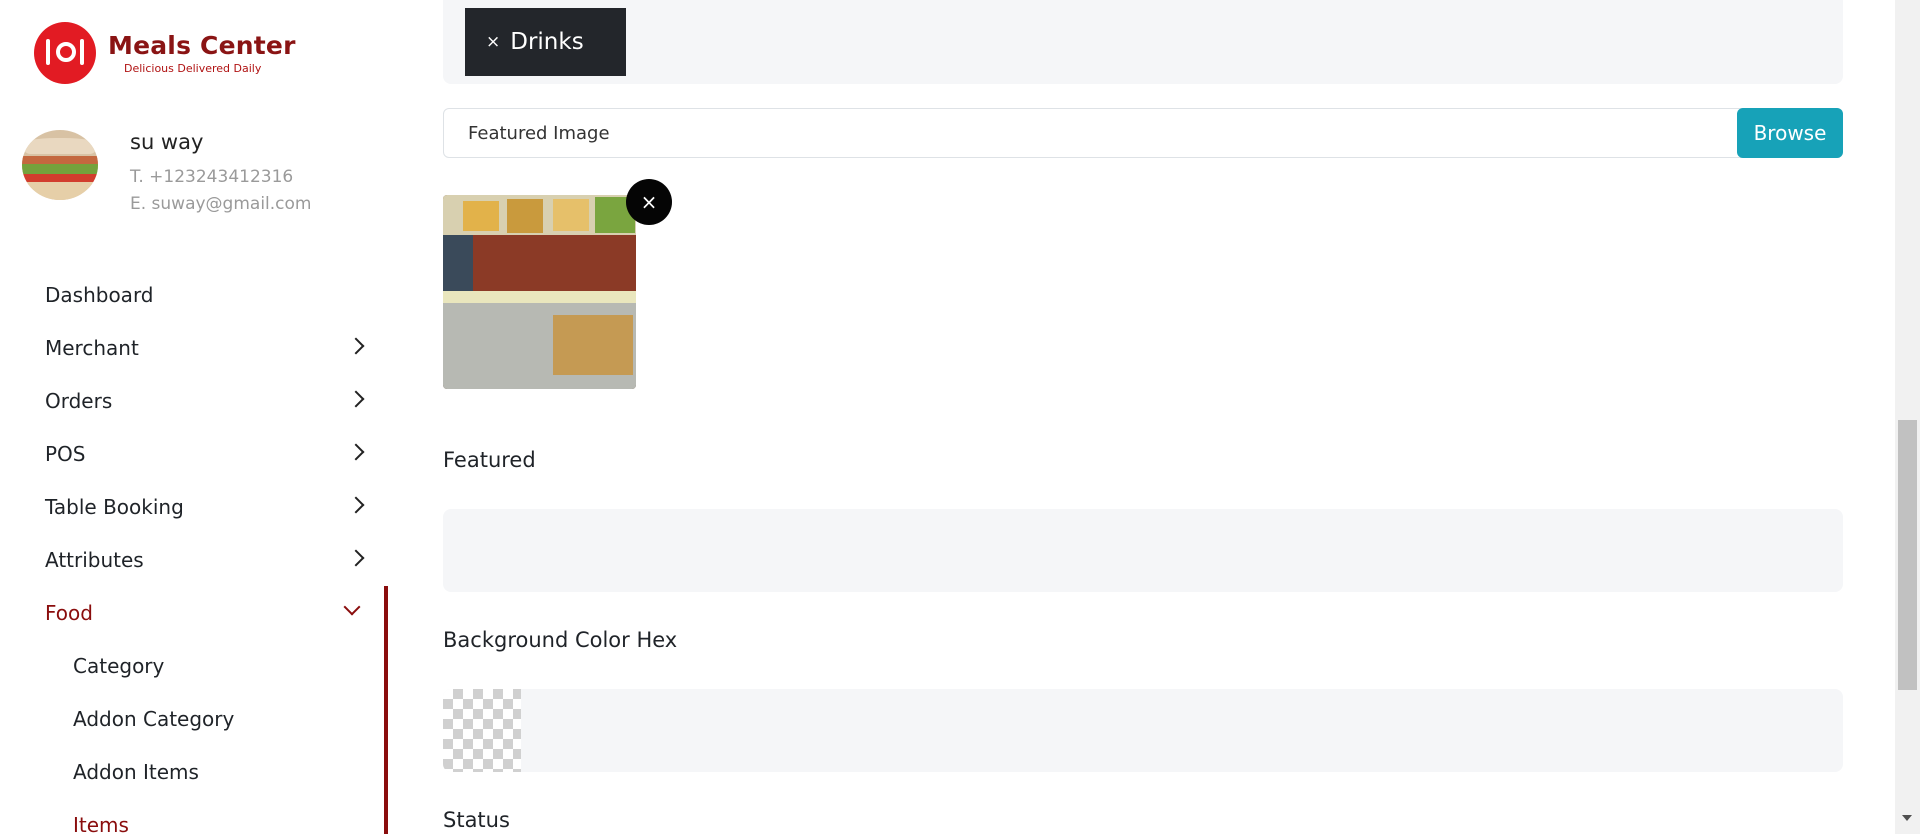  What do you see at coordinates (352, 607) in the screenshot?
I see `chevron-down-icon` at bounding box center [352, 607].